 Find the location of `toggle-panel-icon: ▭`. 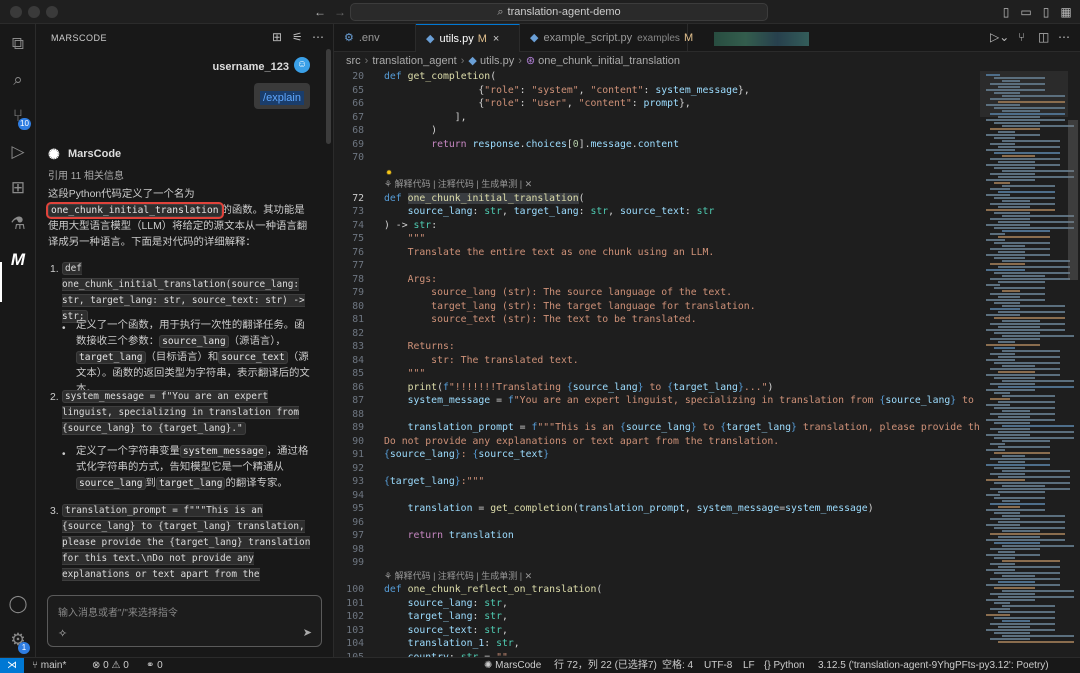

toggle-panel-icon: ▭ is located at coordinates (1026, 12).